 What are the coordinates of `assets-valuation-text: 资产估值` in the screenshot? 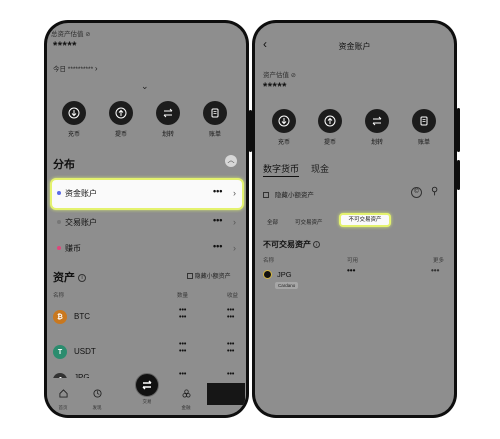 It's located at (276, 75).